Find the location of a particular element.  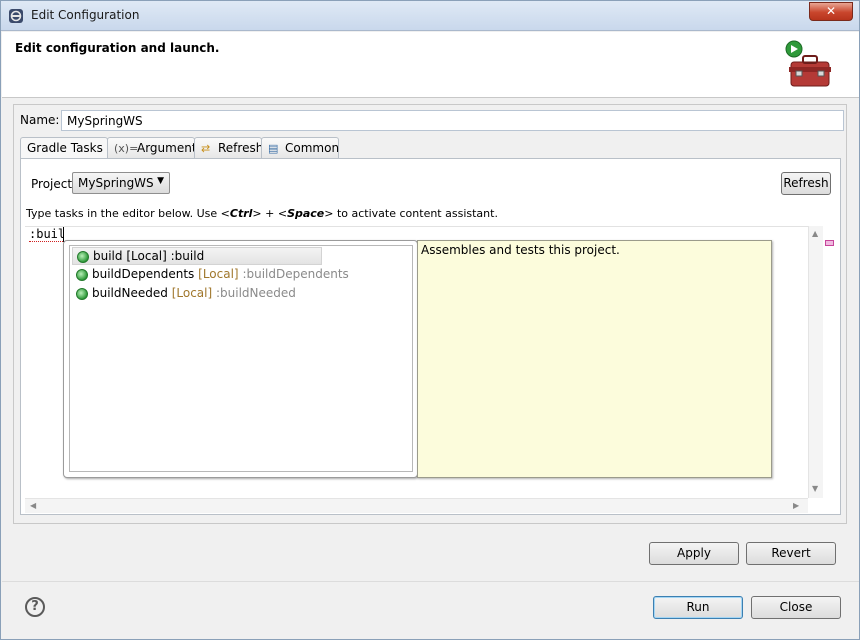

close-button: Close is located at coordinates (796, 607).